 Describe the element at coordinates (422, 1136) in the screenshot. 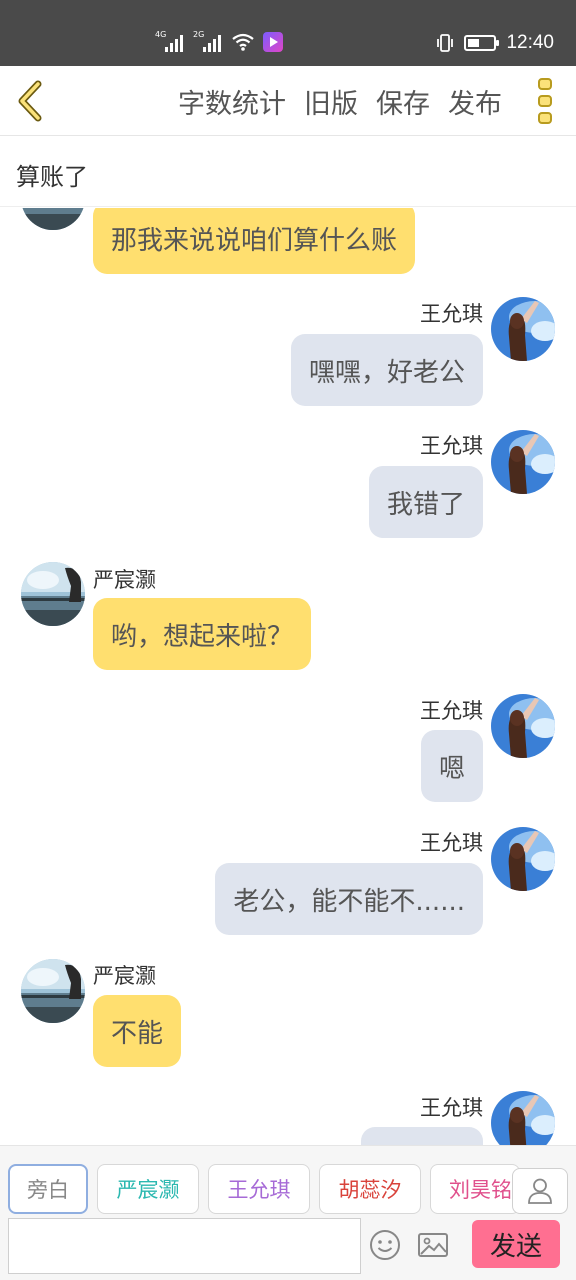

I see `message-bubble` at that location.